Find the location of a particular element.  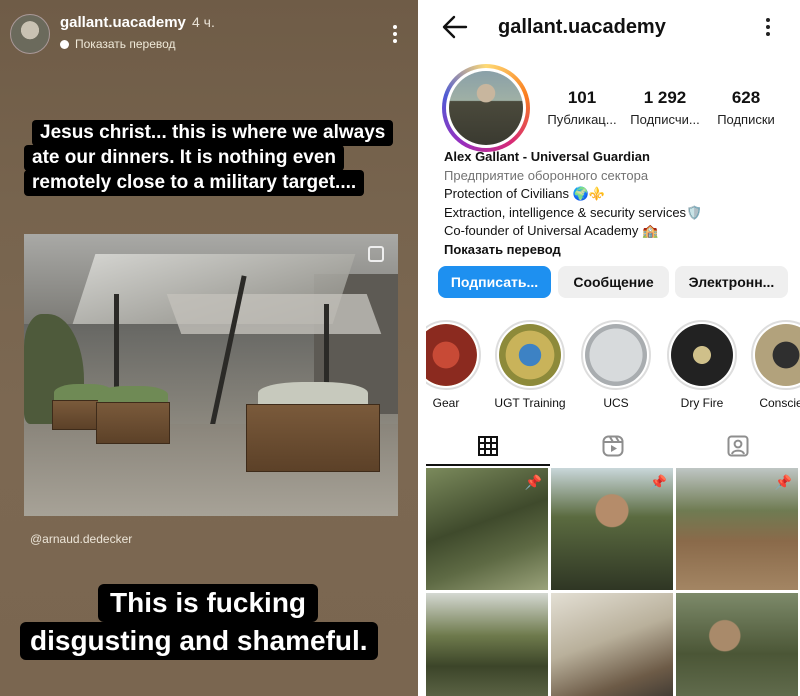

highlight-label: Gear is located at coordinates (446, 403).